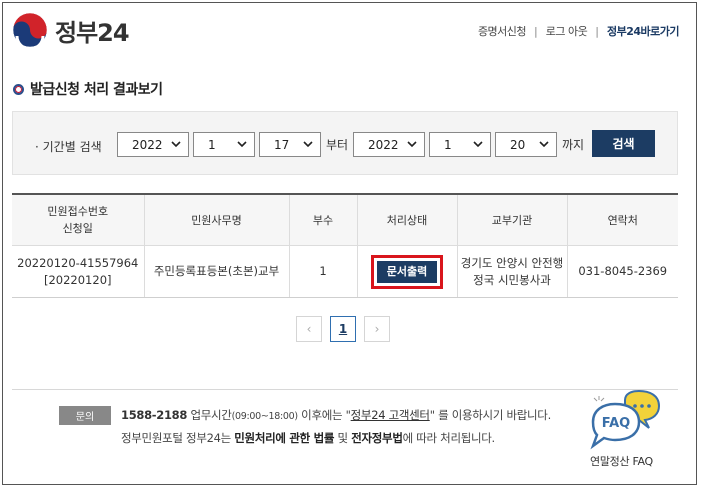 This screenshot has height=489, width=701. Describe the element at coordinates (30, 30) in the screenshot. I see `taegeuk-logo-icon` at that location.